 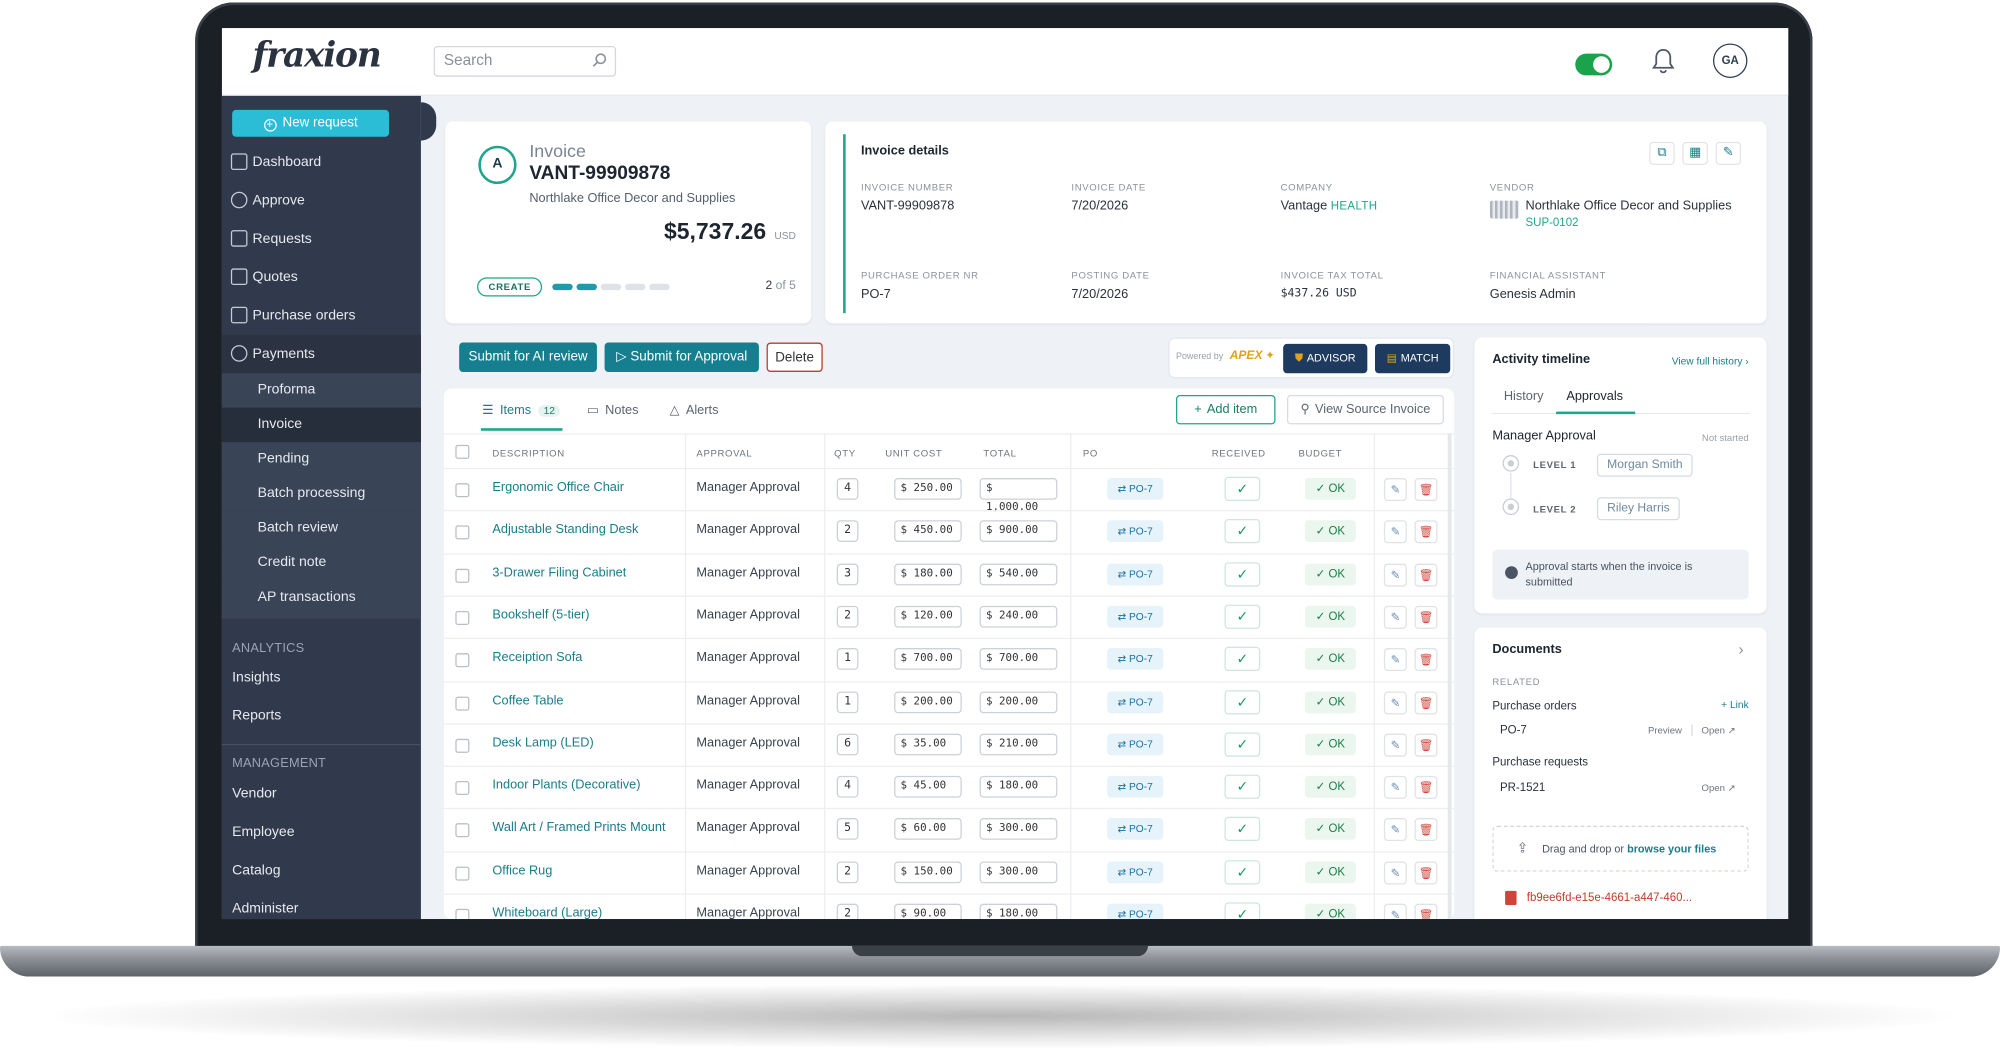 I want to click on grid-icon: ▦, so click(x=1695, y=153).